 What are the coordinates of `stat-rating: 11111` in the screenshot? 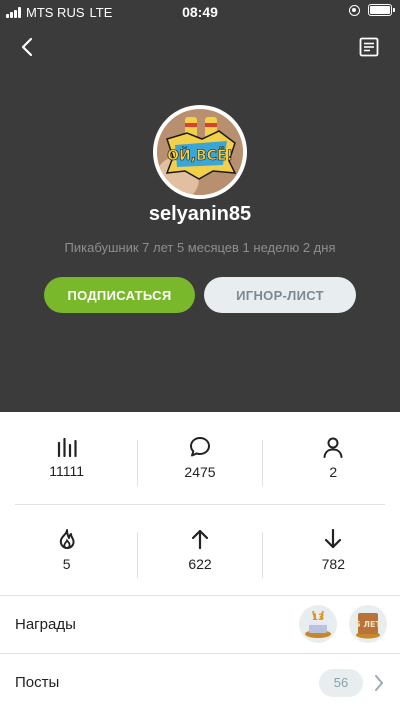 It's located at (66, 458).